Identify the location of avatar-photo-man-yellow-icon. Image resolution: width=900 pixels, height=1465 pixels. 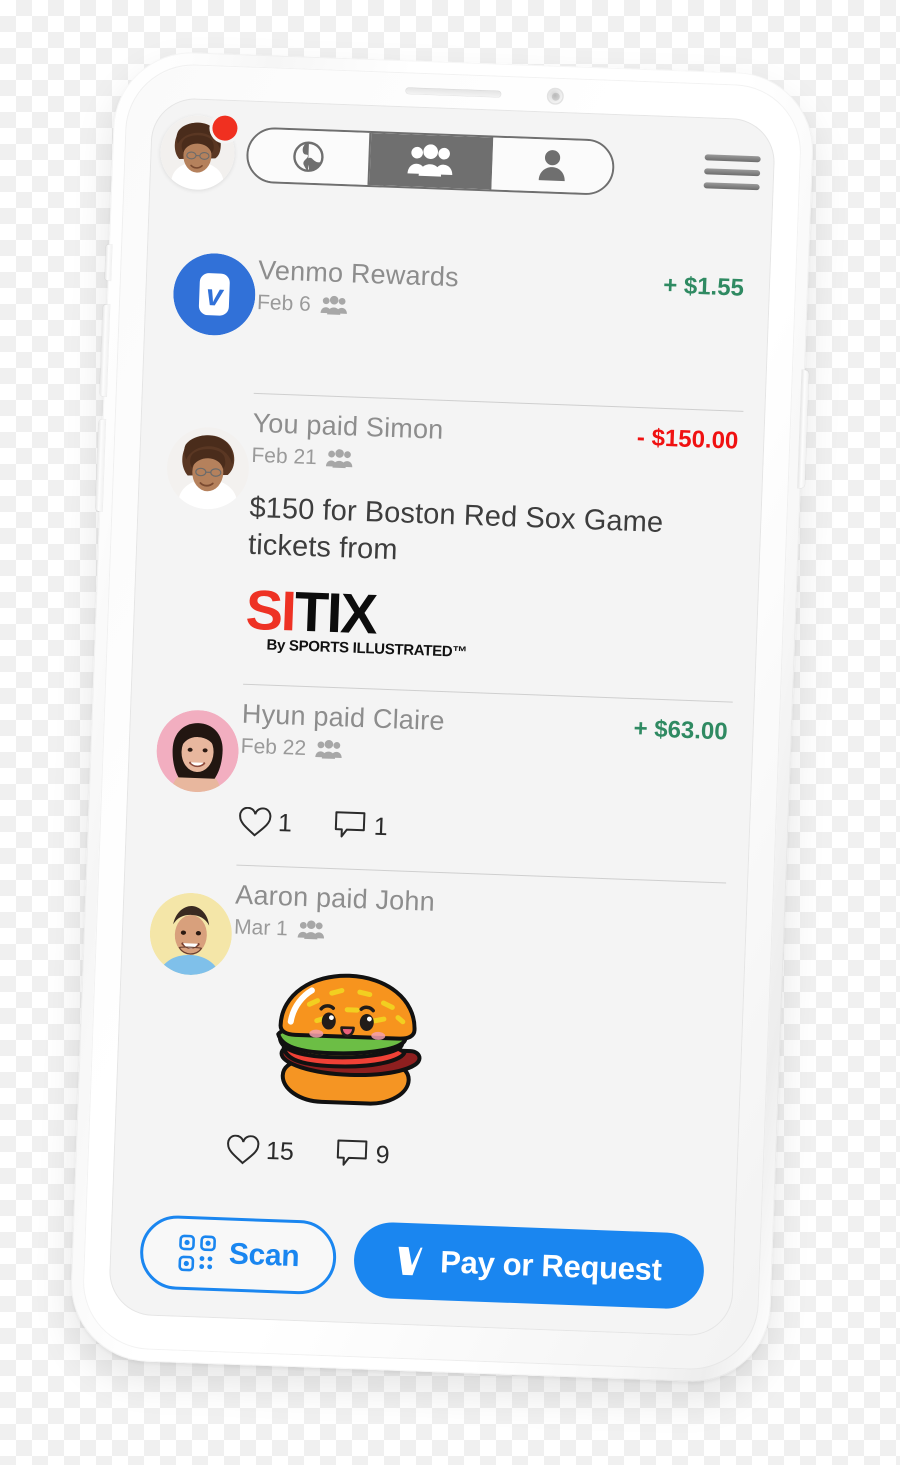
(191, 934).